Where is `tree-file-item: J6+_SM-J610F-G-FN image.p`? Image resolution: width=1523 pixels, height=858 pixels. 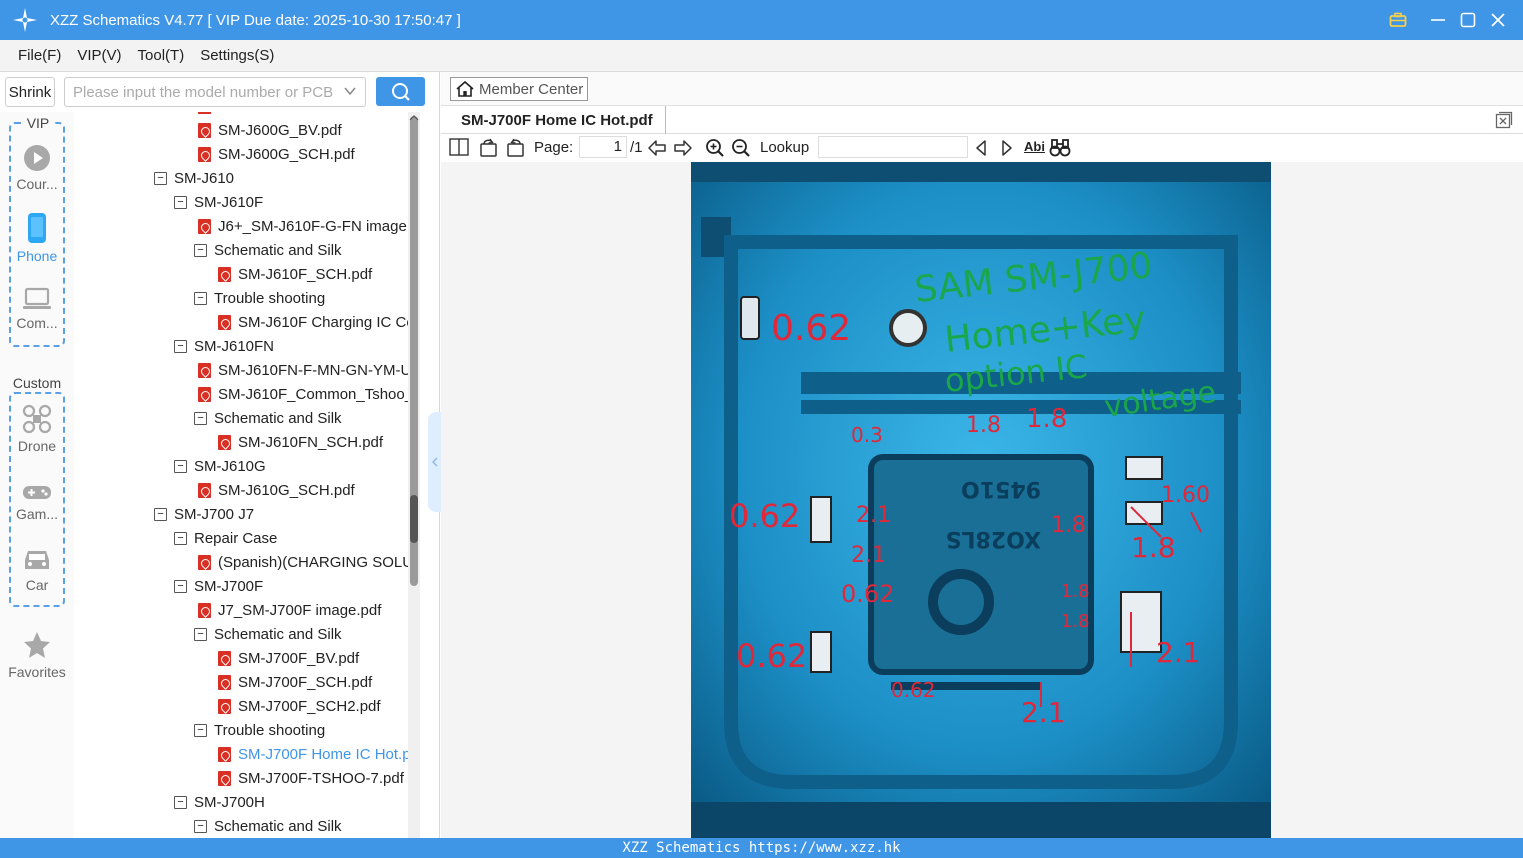
tree-file-item: J6+_SM-J610F-G-FN image.p is located at coordinates (303, 226).